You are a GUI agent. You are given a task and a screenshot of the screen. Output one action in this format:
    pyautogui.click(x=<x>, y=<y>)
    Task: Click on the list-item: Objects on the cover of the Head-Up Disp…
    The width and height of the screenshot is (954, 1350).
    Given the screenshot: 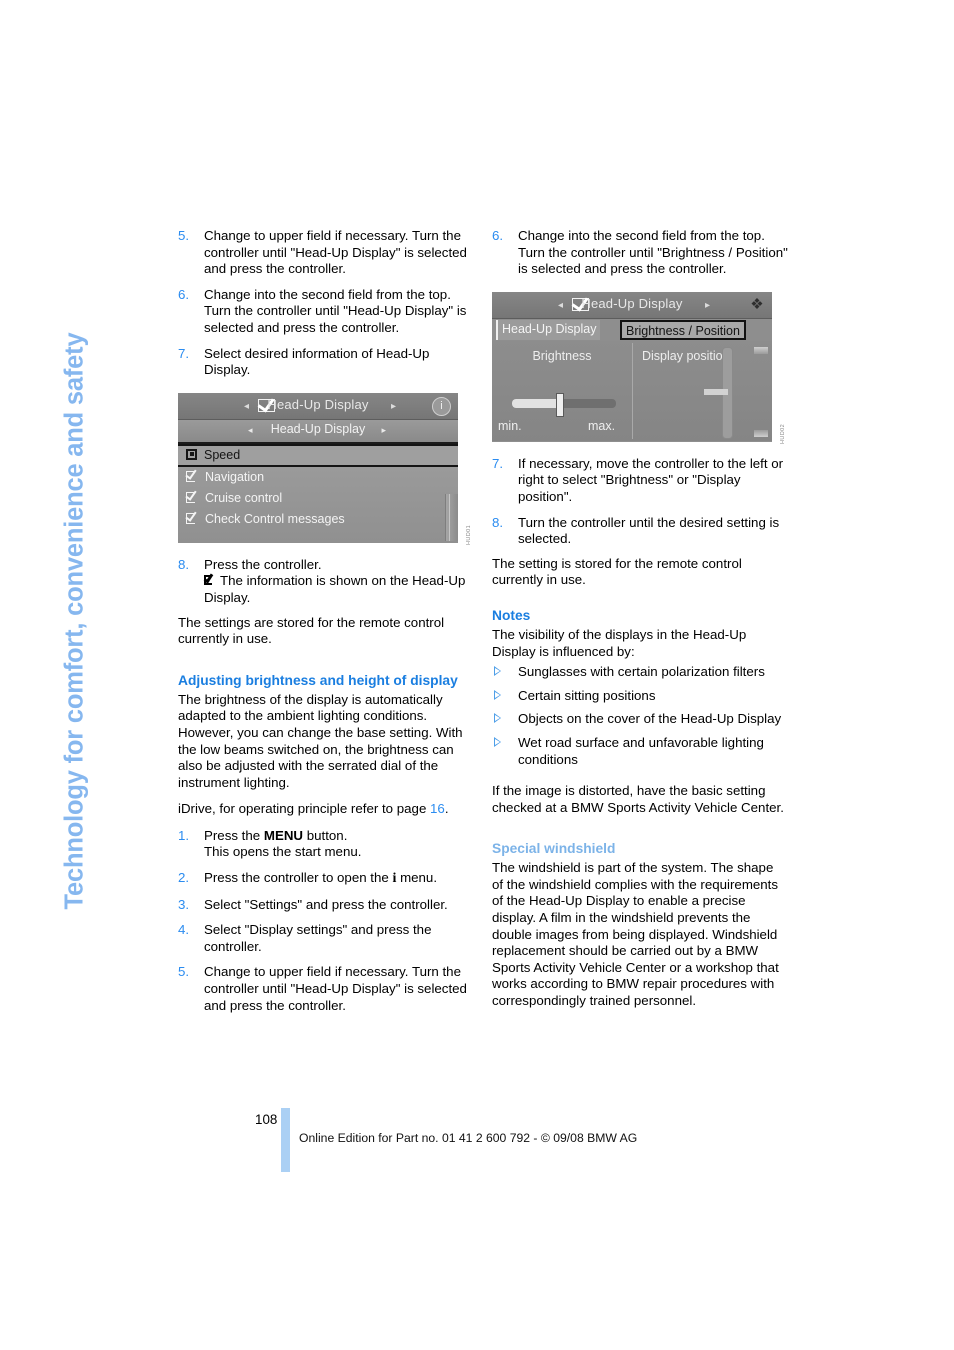 What is the action you would take?
    pyautogui.click(x=640, y=719)
    